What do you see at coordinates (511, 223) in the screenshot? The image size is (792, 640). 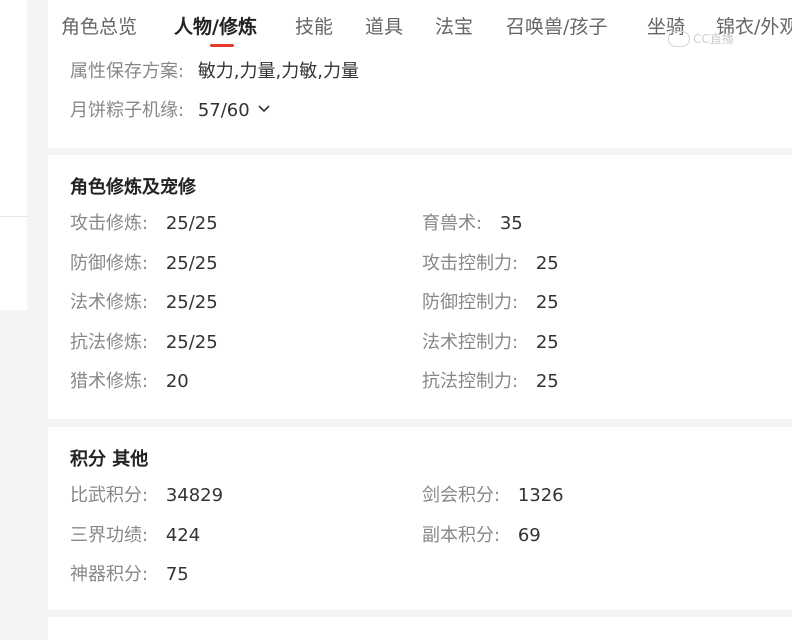 I see `control-item-value: 35` at bounding box center [511, 223].